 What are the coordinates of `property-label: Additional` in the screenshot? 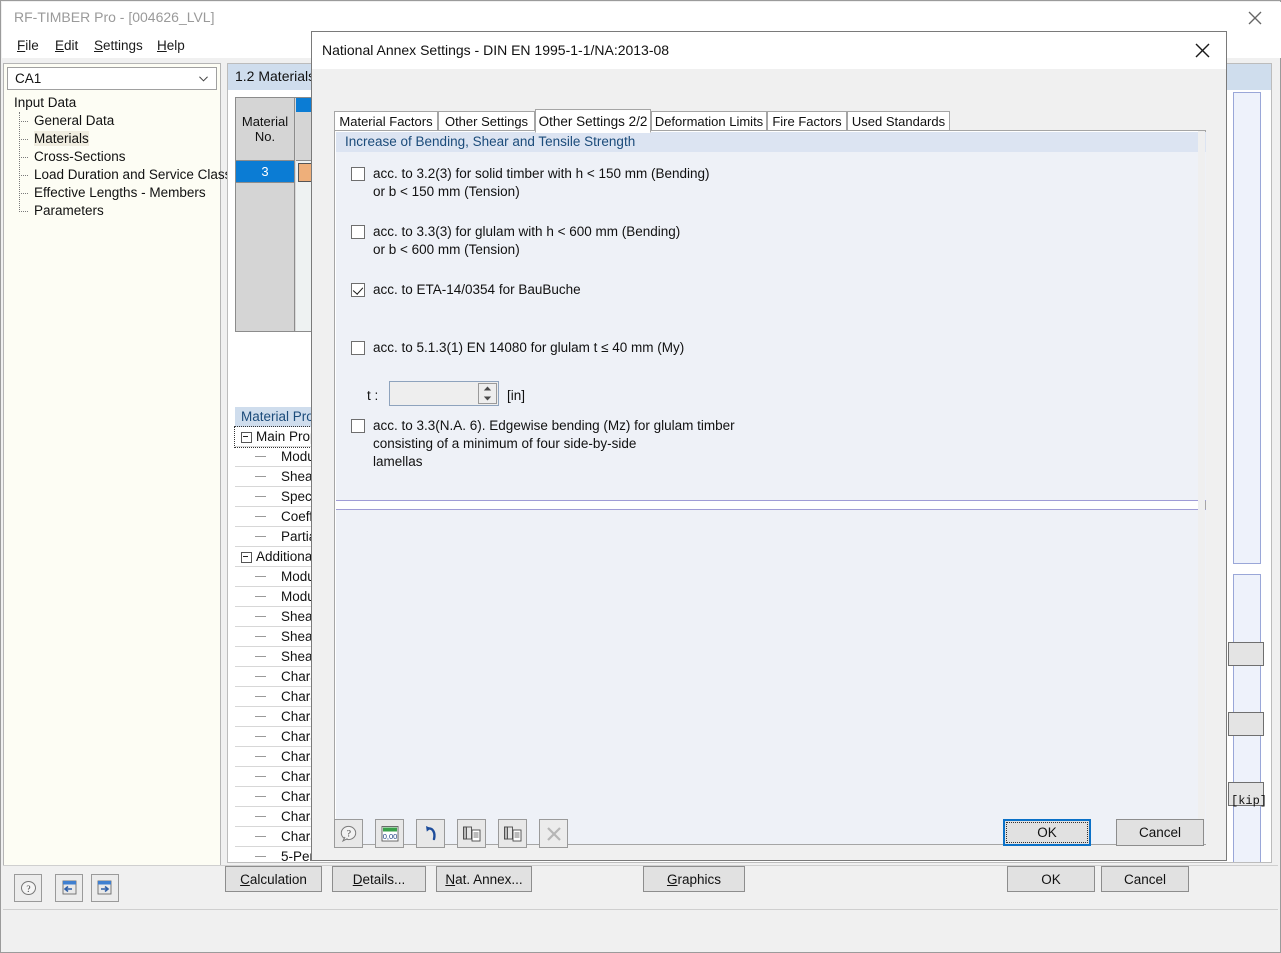 It's located at (286, 556).